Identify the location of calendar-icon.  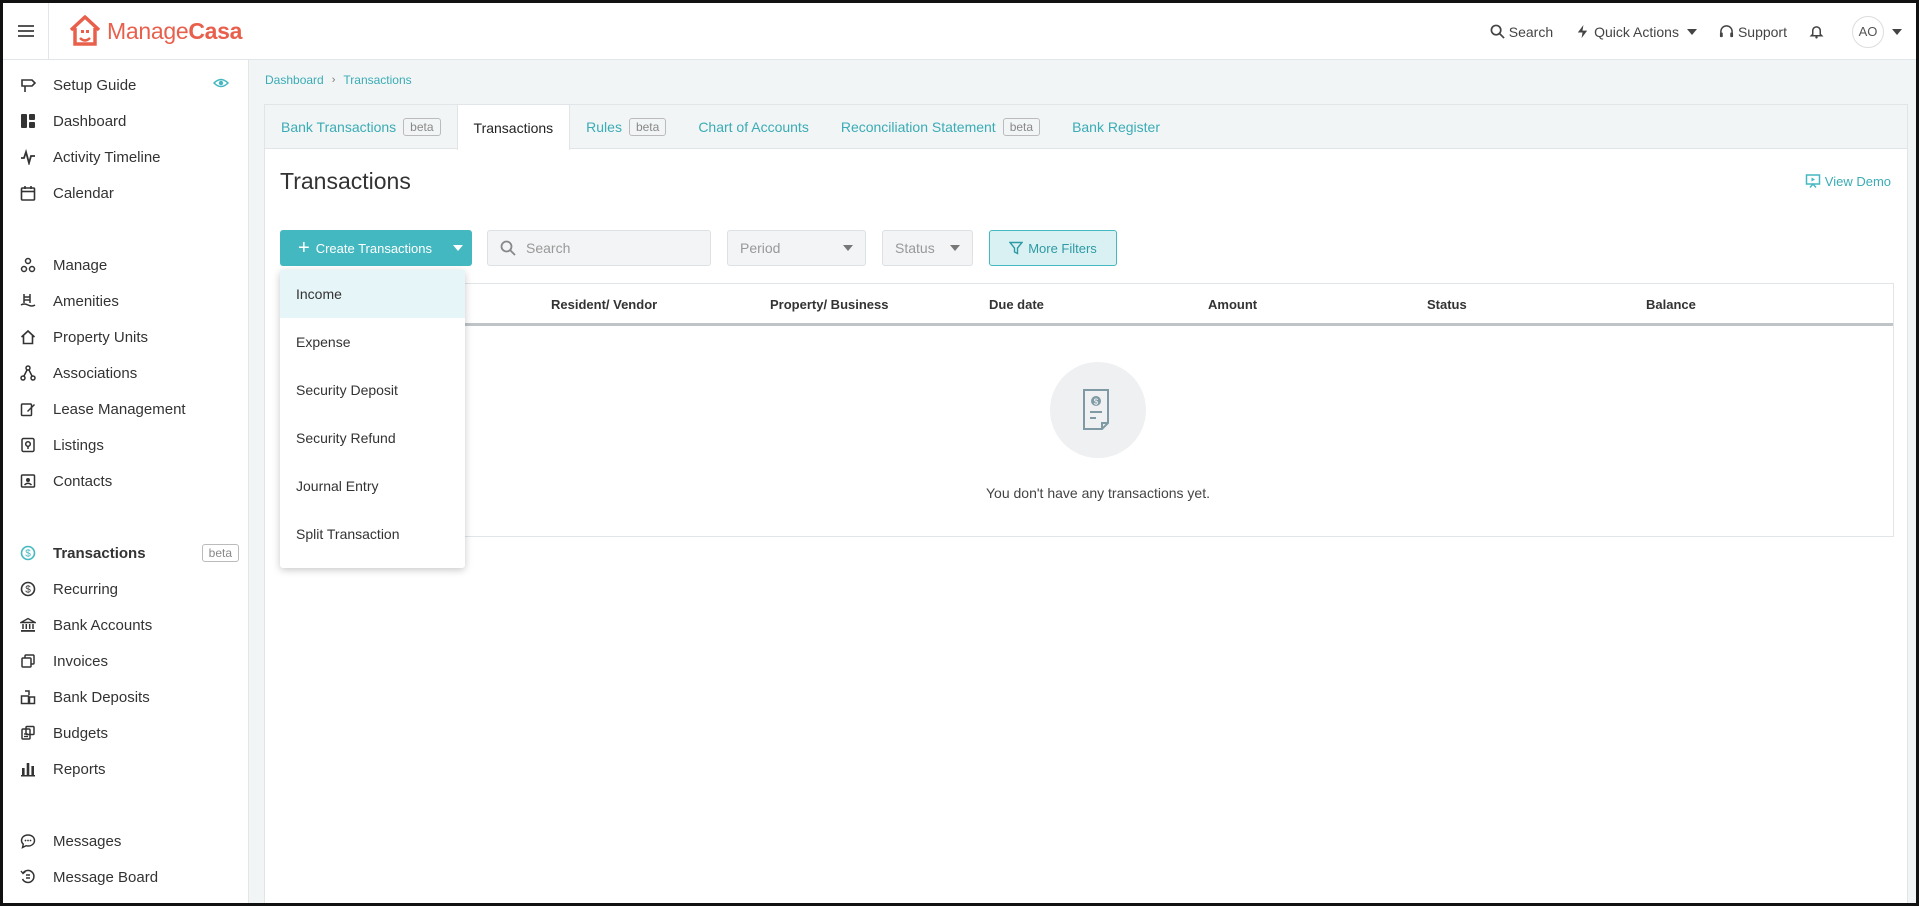
(28, 193).